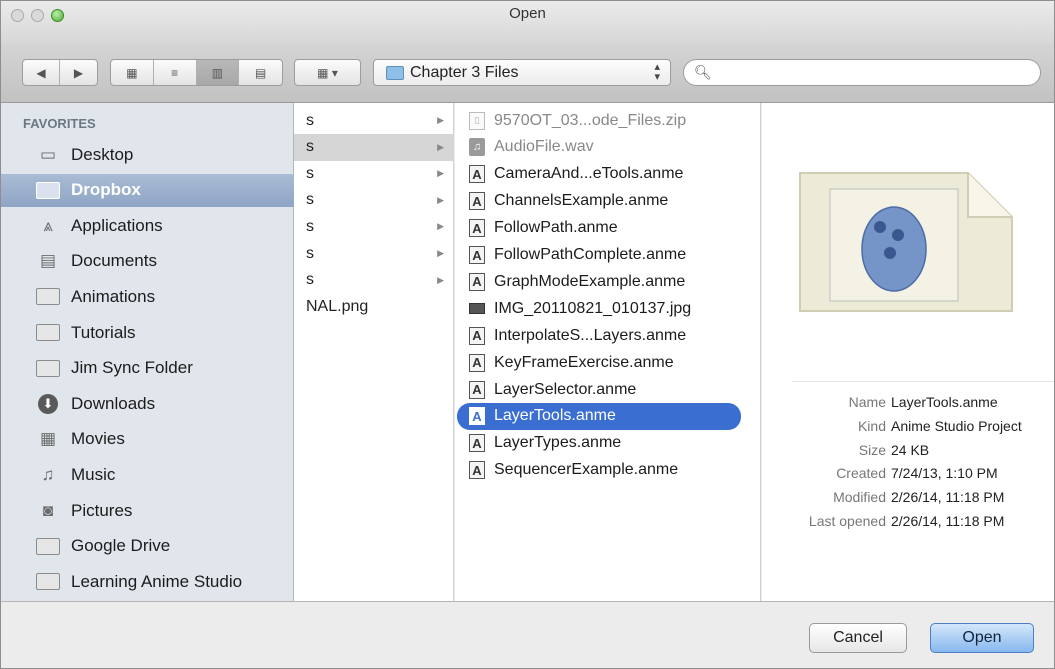  Describe the element at coordinates (48, 154) in the screenshot. I see `desktop-icon: ▭` at that location.